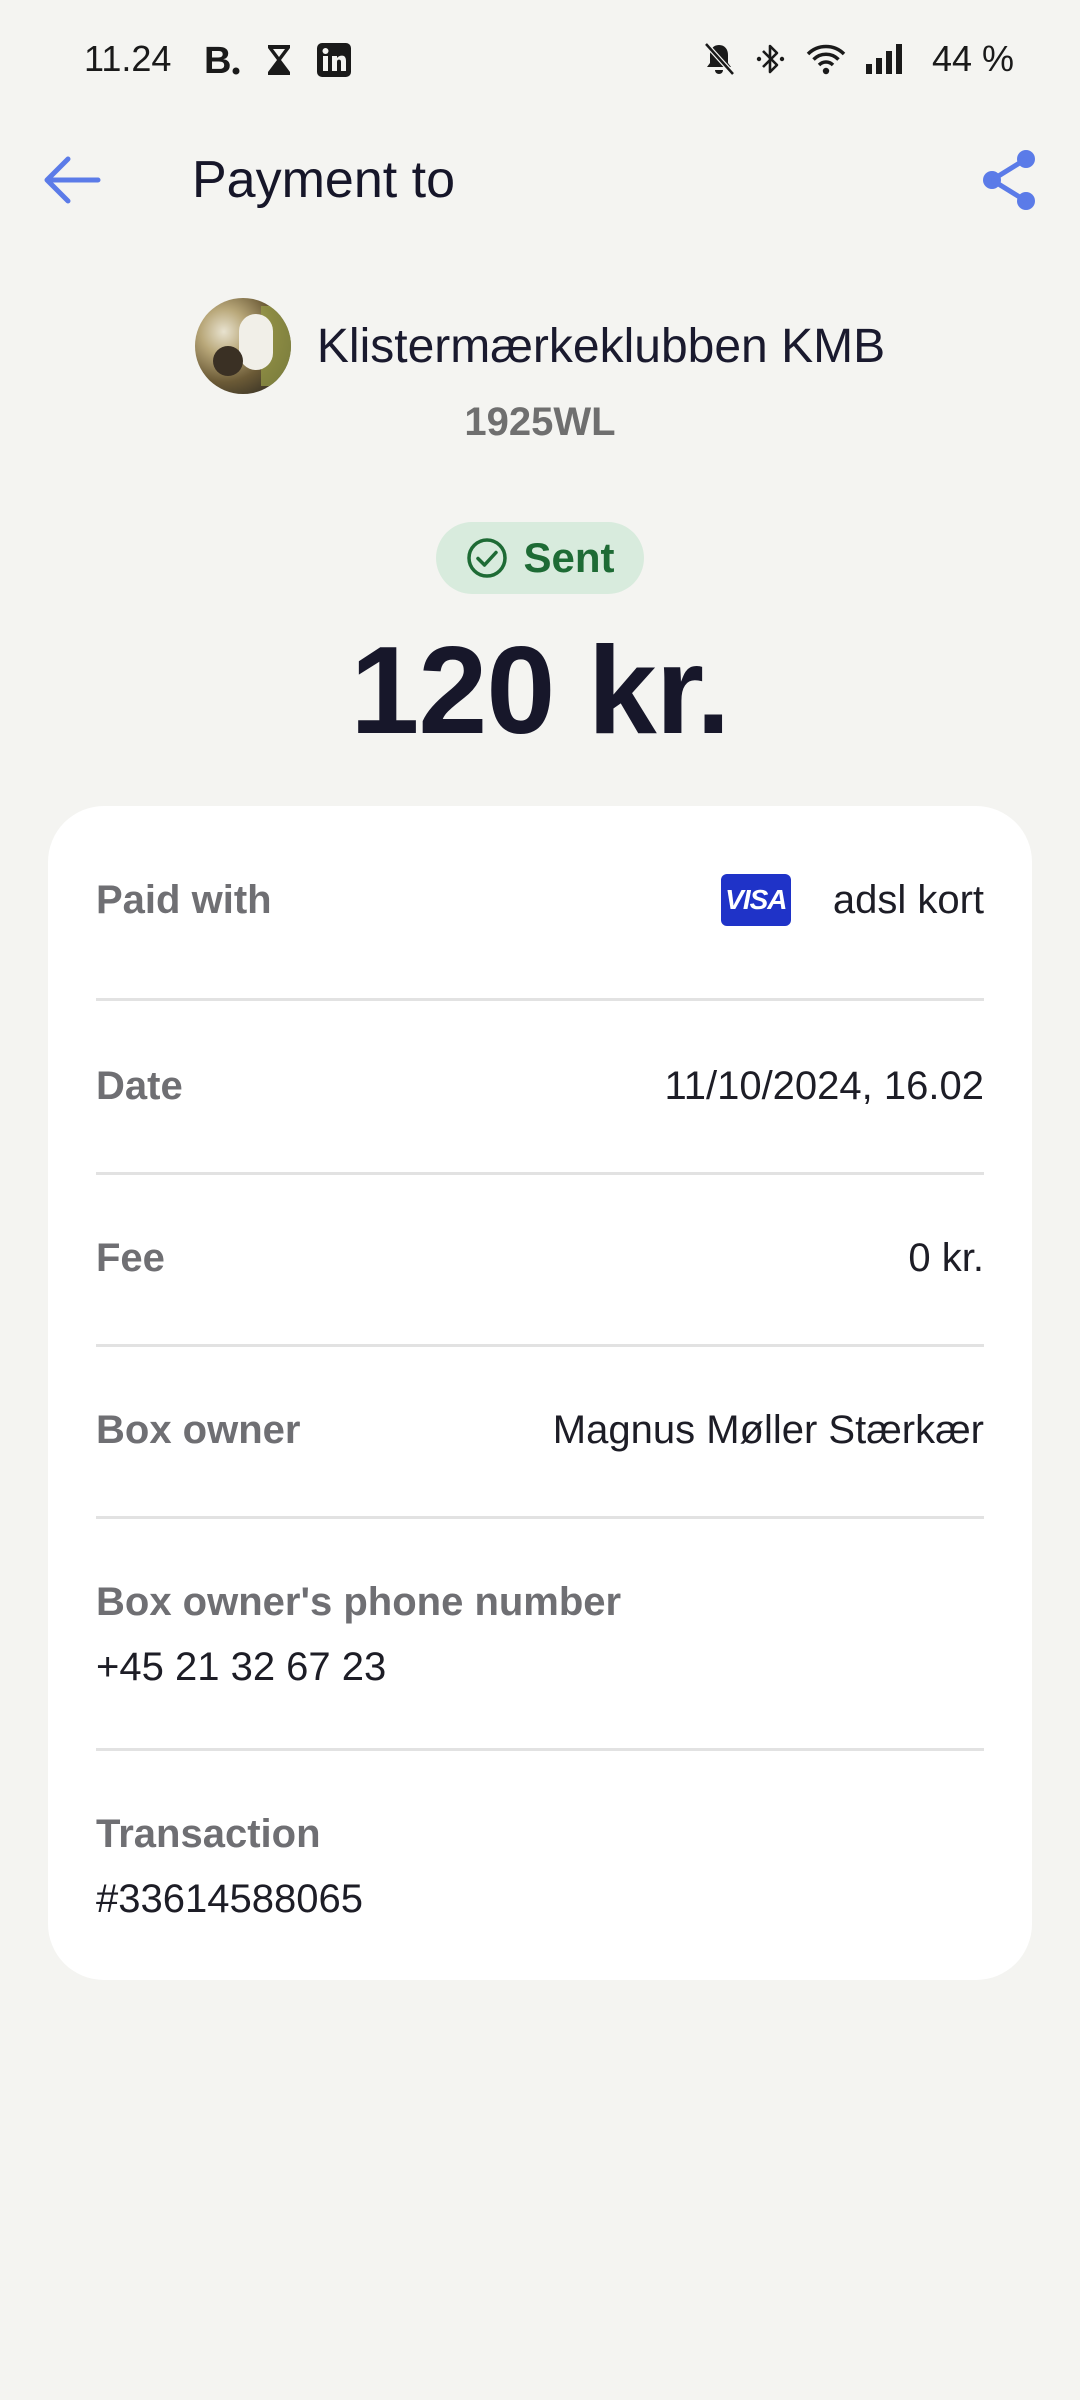  What do you see at coordinates (755, 900) in the screenshot?
I see `visa-card-icon: VISA` at bounding box center [755, 900].